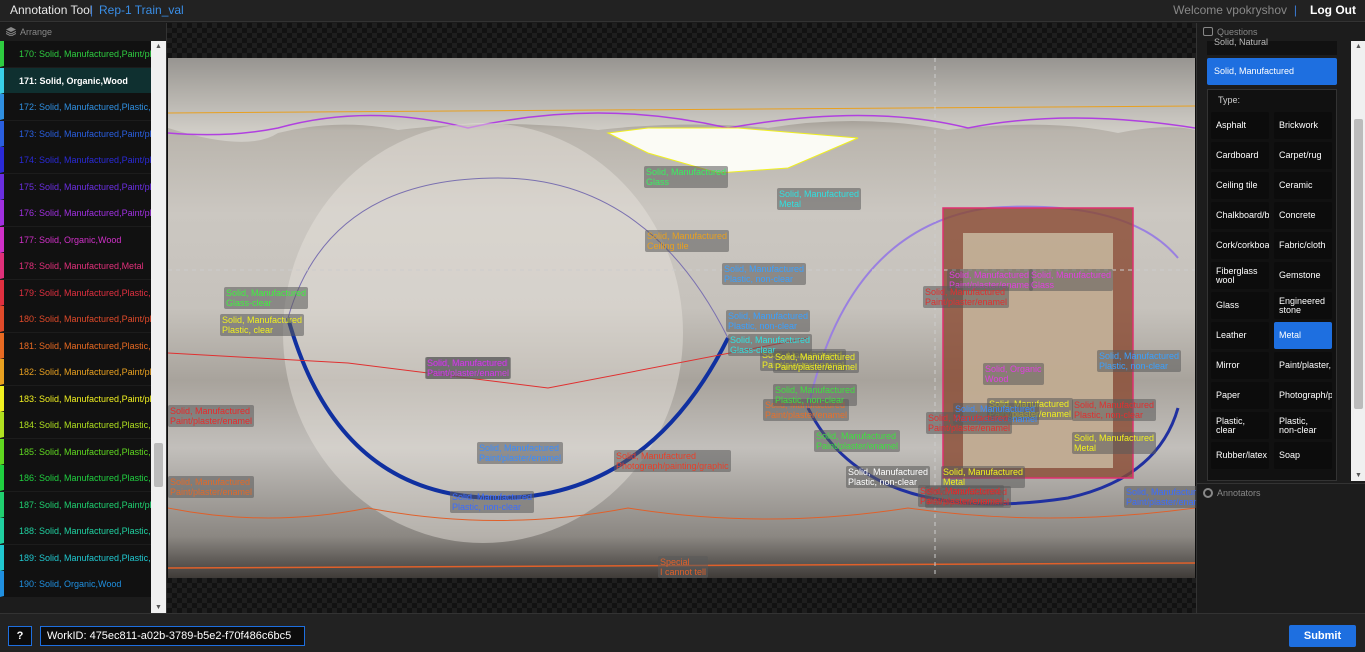  What do you see at coordinates (1303, 305) in the screenshot?
I see `type-option: Engineered stone` at bounding box center [1303, 305].